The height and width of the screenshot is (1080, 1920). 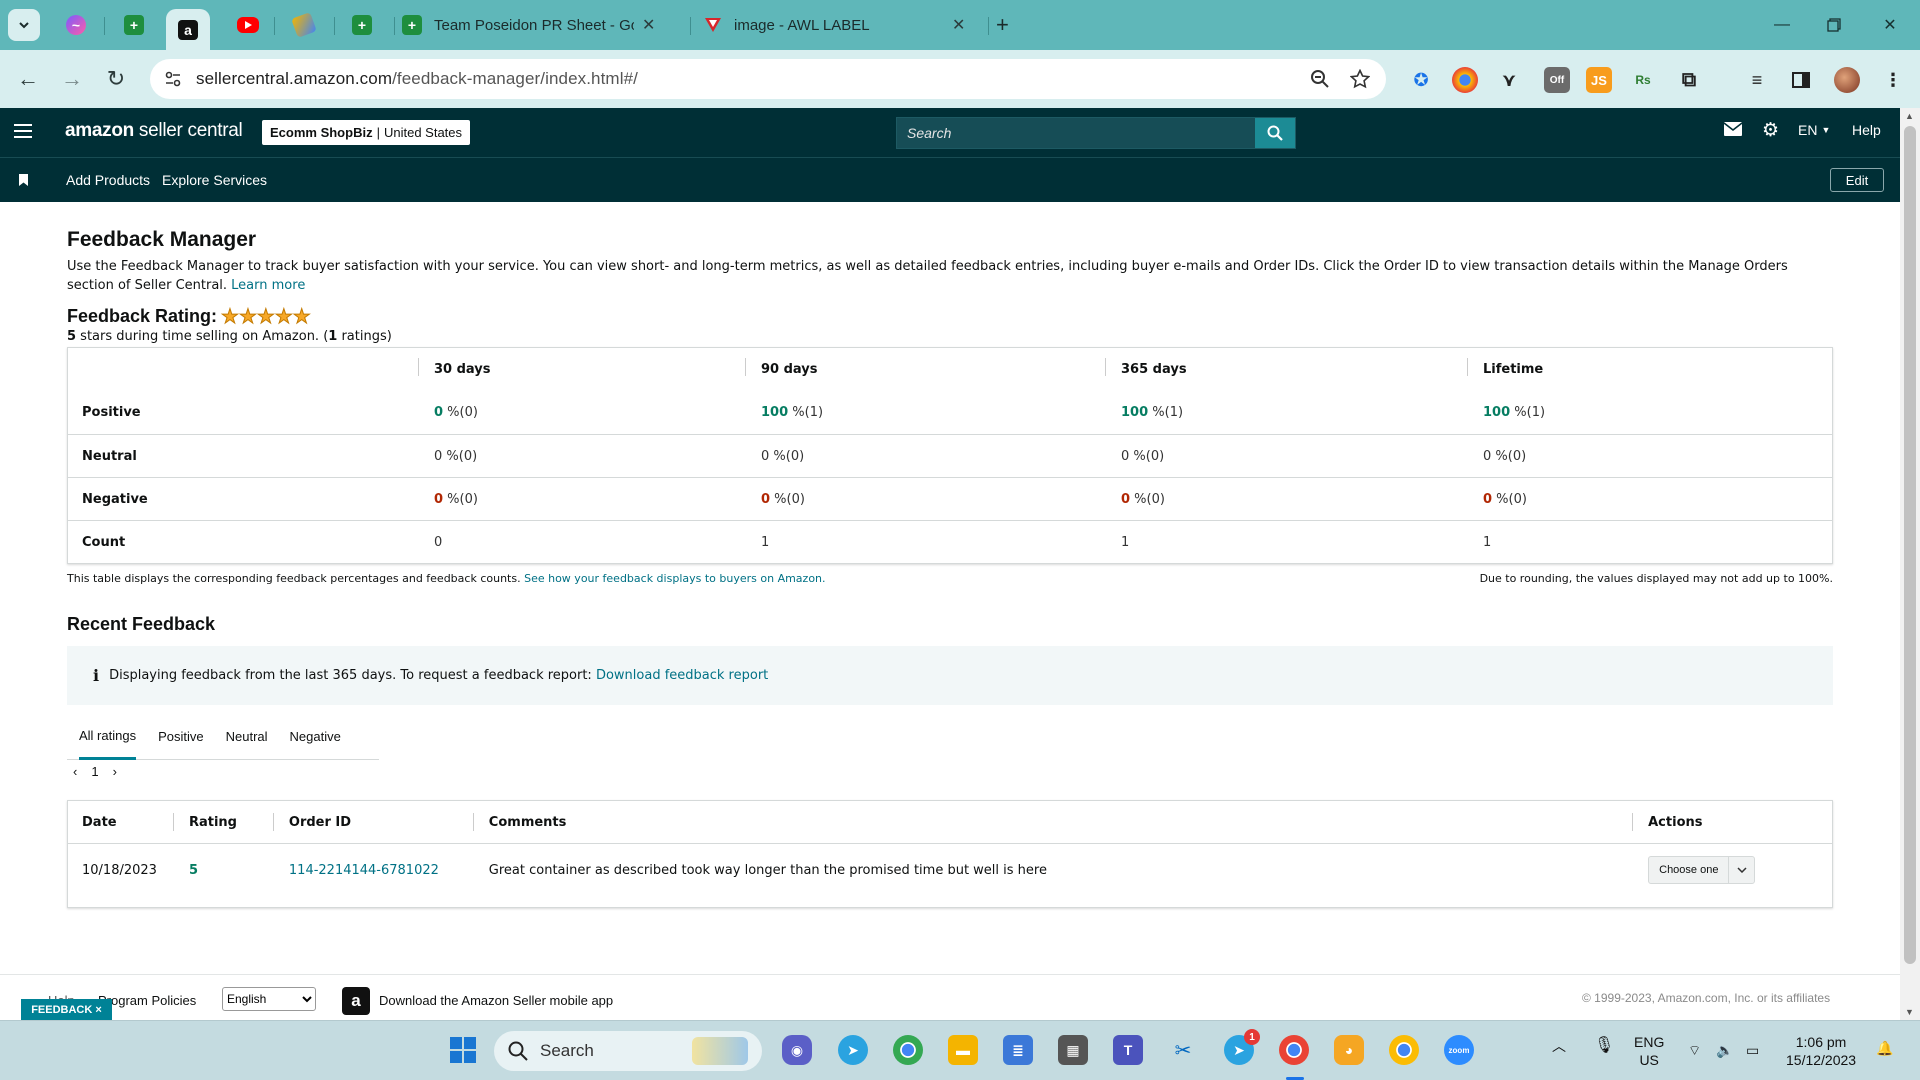 What do you see at coordinates (66, 1010) in the screenshot?
I see `feedback-badge: FEEDBACK ×` at bounding box center [66, 1010].